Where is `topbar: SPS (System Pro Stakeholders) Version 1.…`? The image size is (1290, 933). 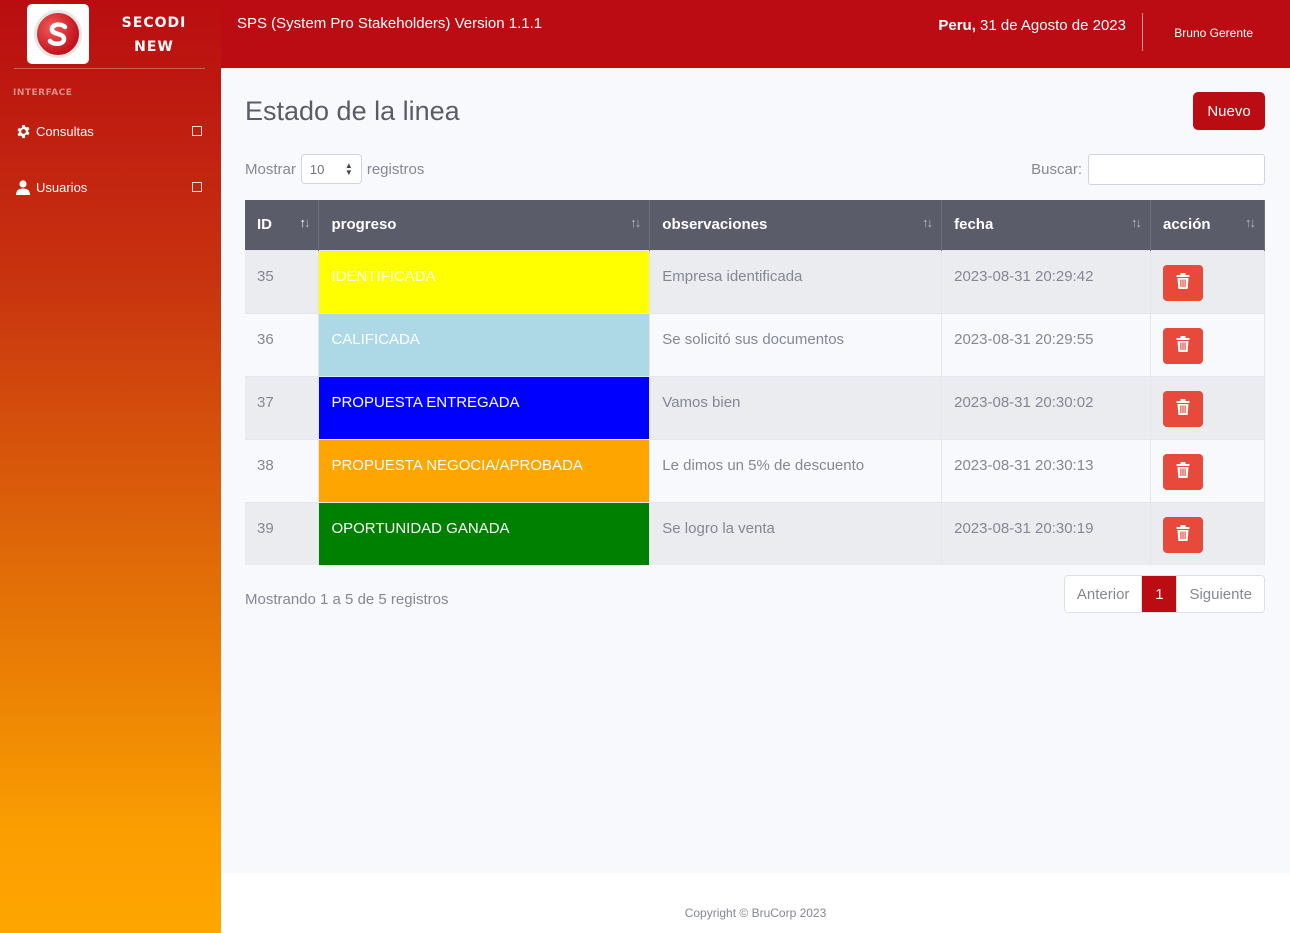 topbar: SPS (System Pro Stakeholders) Version 1.… is located at coordinates (755, 34).